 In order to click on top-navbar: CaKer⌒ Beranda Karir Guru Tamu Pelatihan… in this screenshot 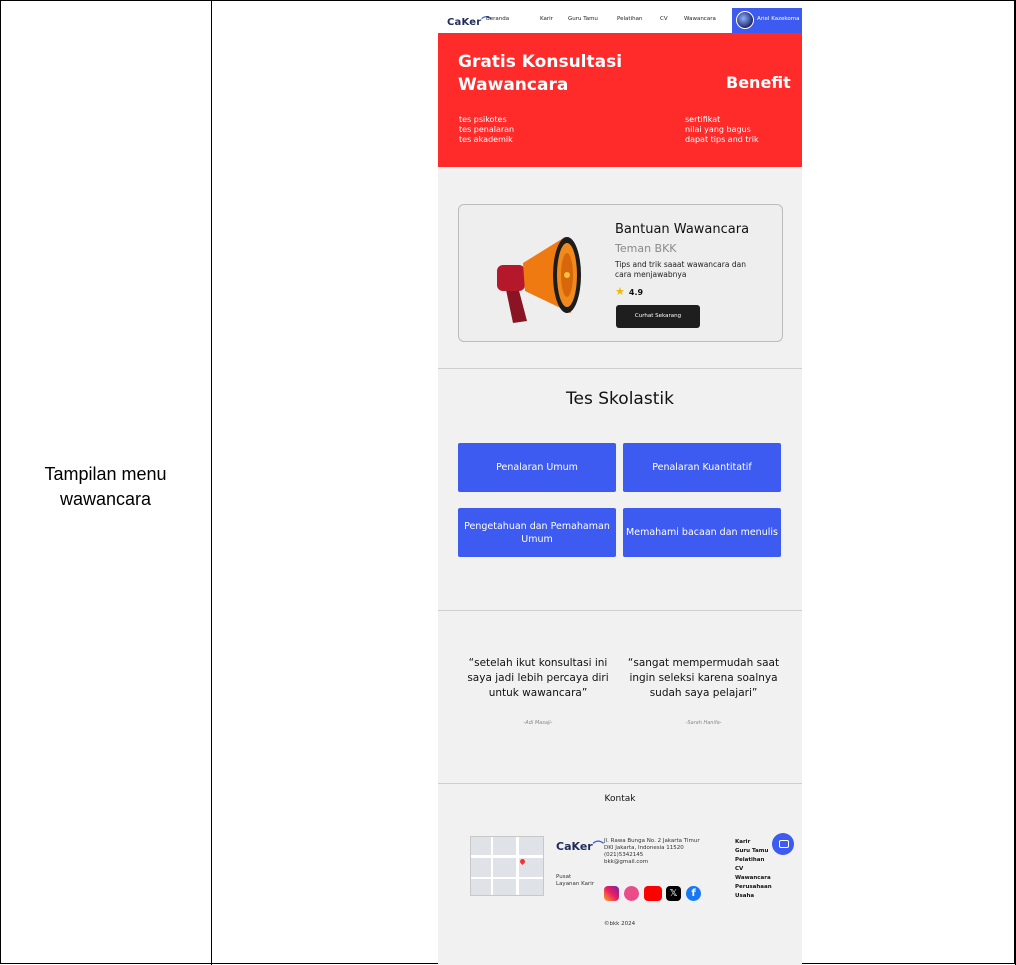, I will do `click(620, 20)`.